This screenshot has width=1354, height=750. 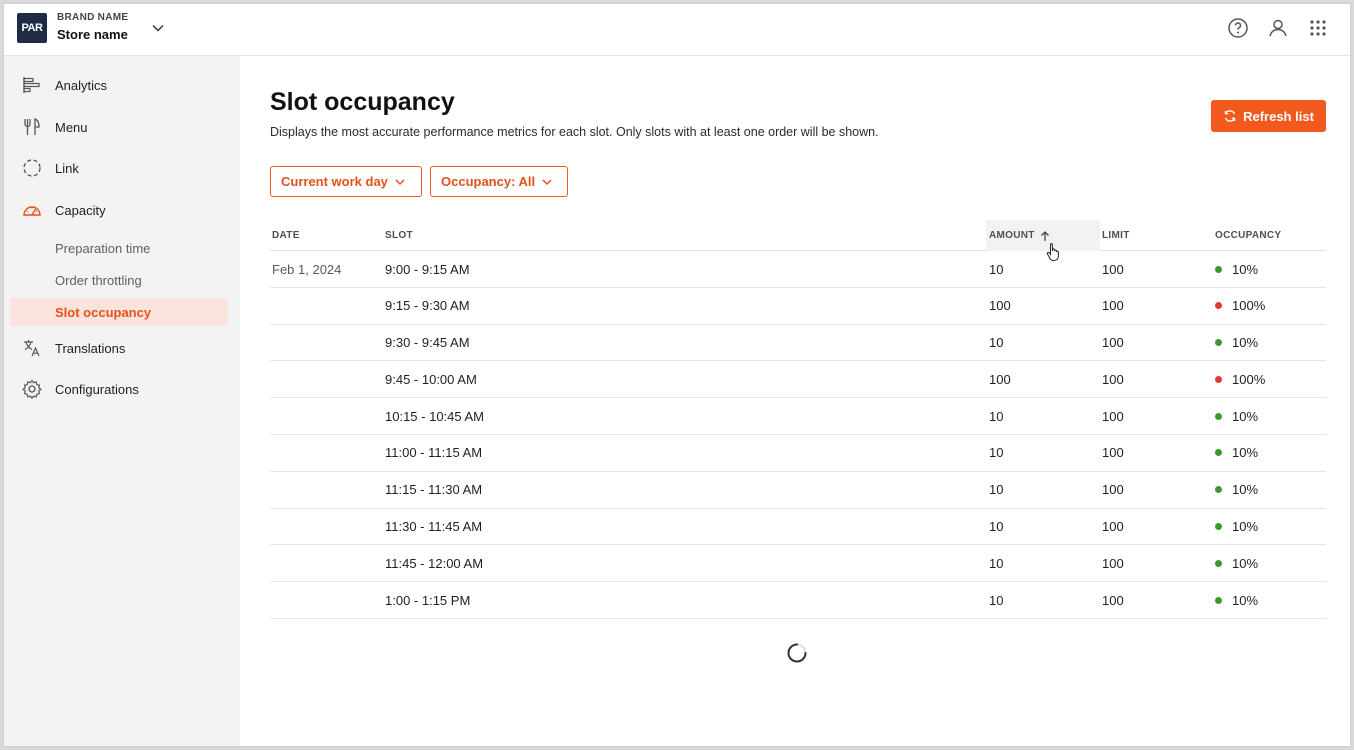 What do you see at coordinates (798, 527) in the screenshot?
I see `table-row: 11:30 - 11:45 AM 10 100 10%` at bounding box center [798, 527].